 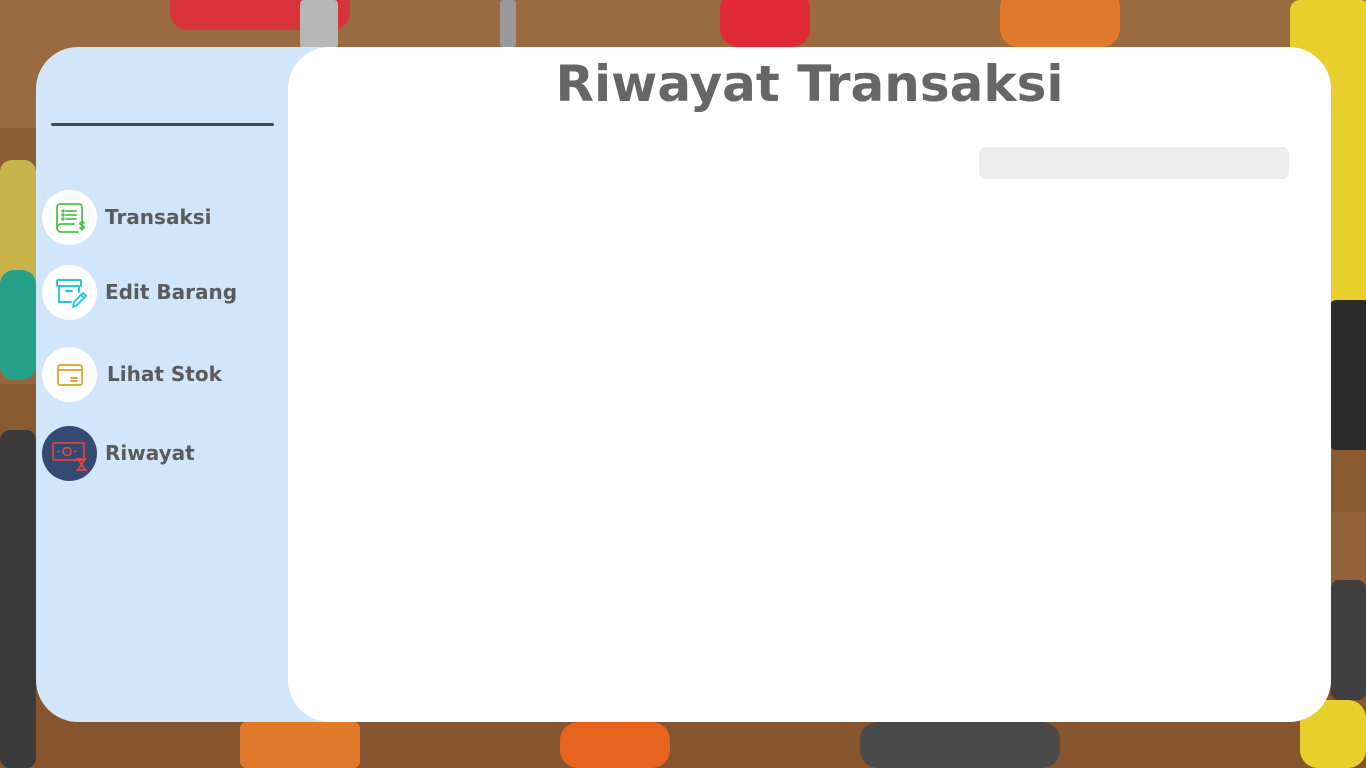 I want to click on sidebar-item-transaksi: Transaksi, so click(x=162, y=218).